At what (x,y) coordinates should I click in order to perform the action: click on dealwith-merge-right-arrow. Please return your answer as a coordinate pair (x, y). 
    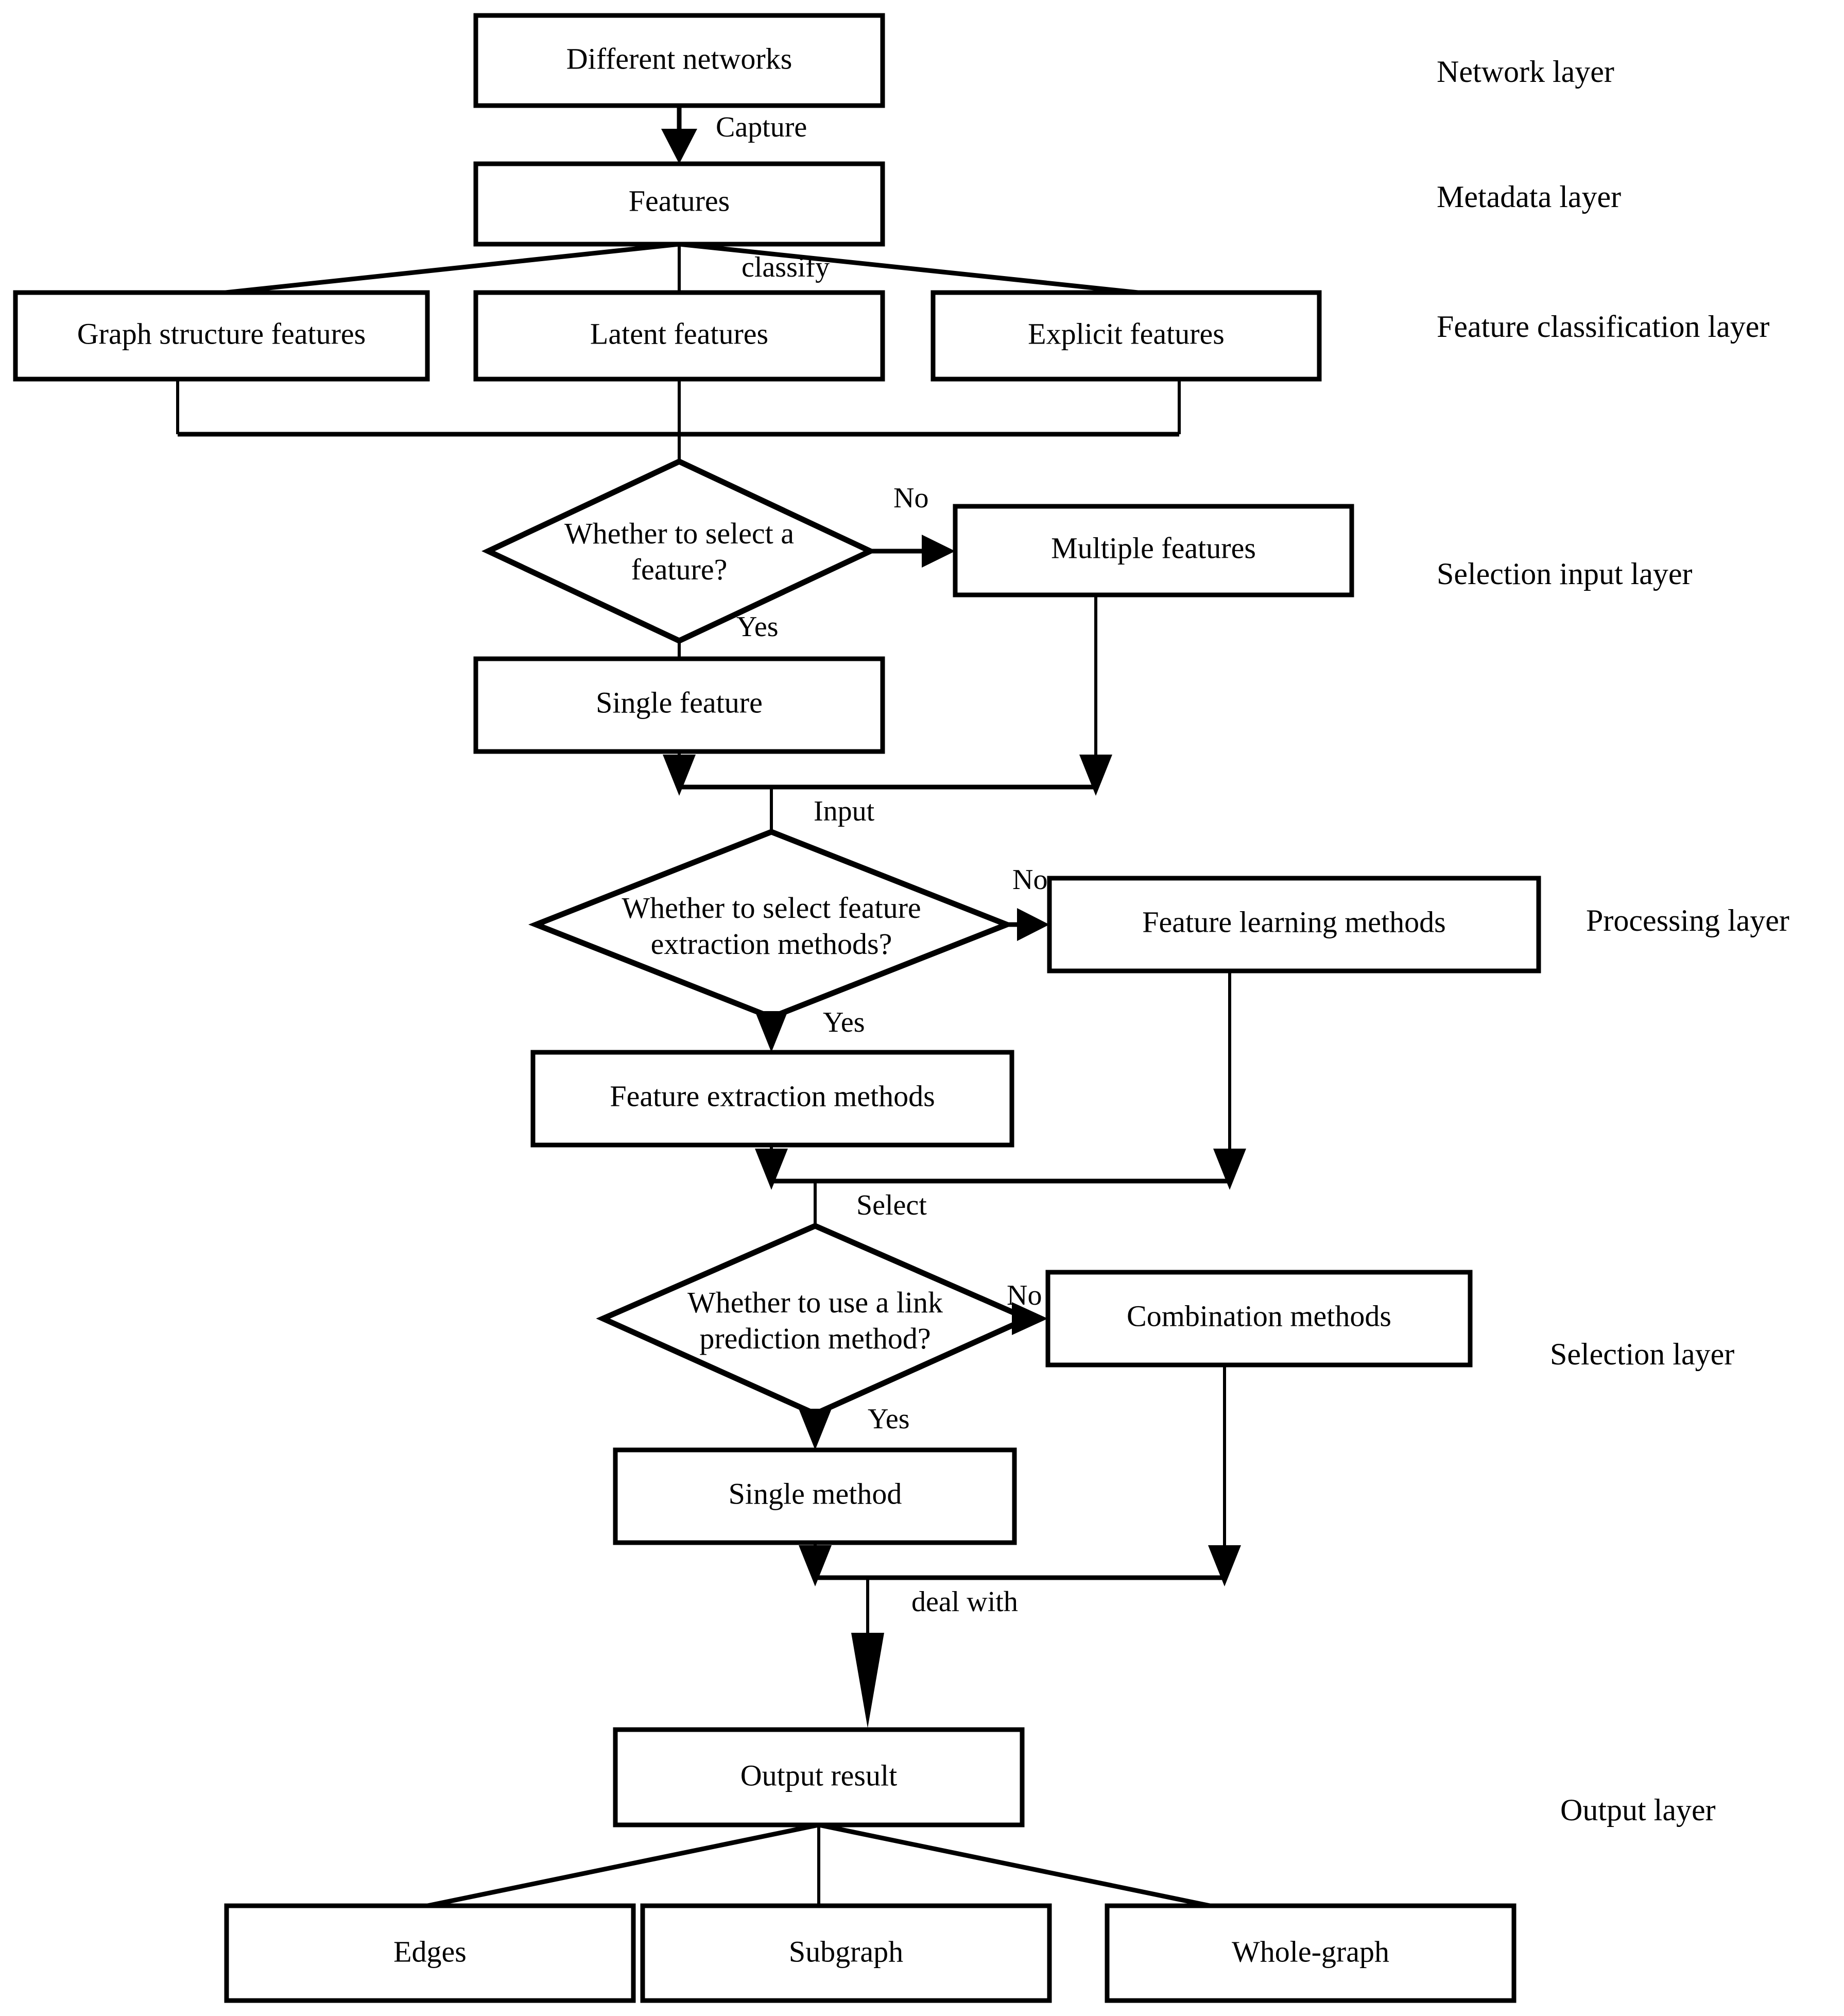
    Looking at the image, I should click on (1224, 1565).